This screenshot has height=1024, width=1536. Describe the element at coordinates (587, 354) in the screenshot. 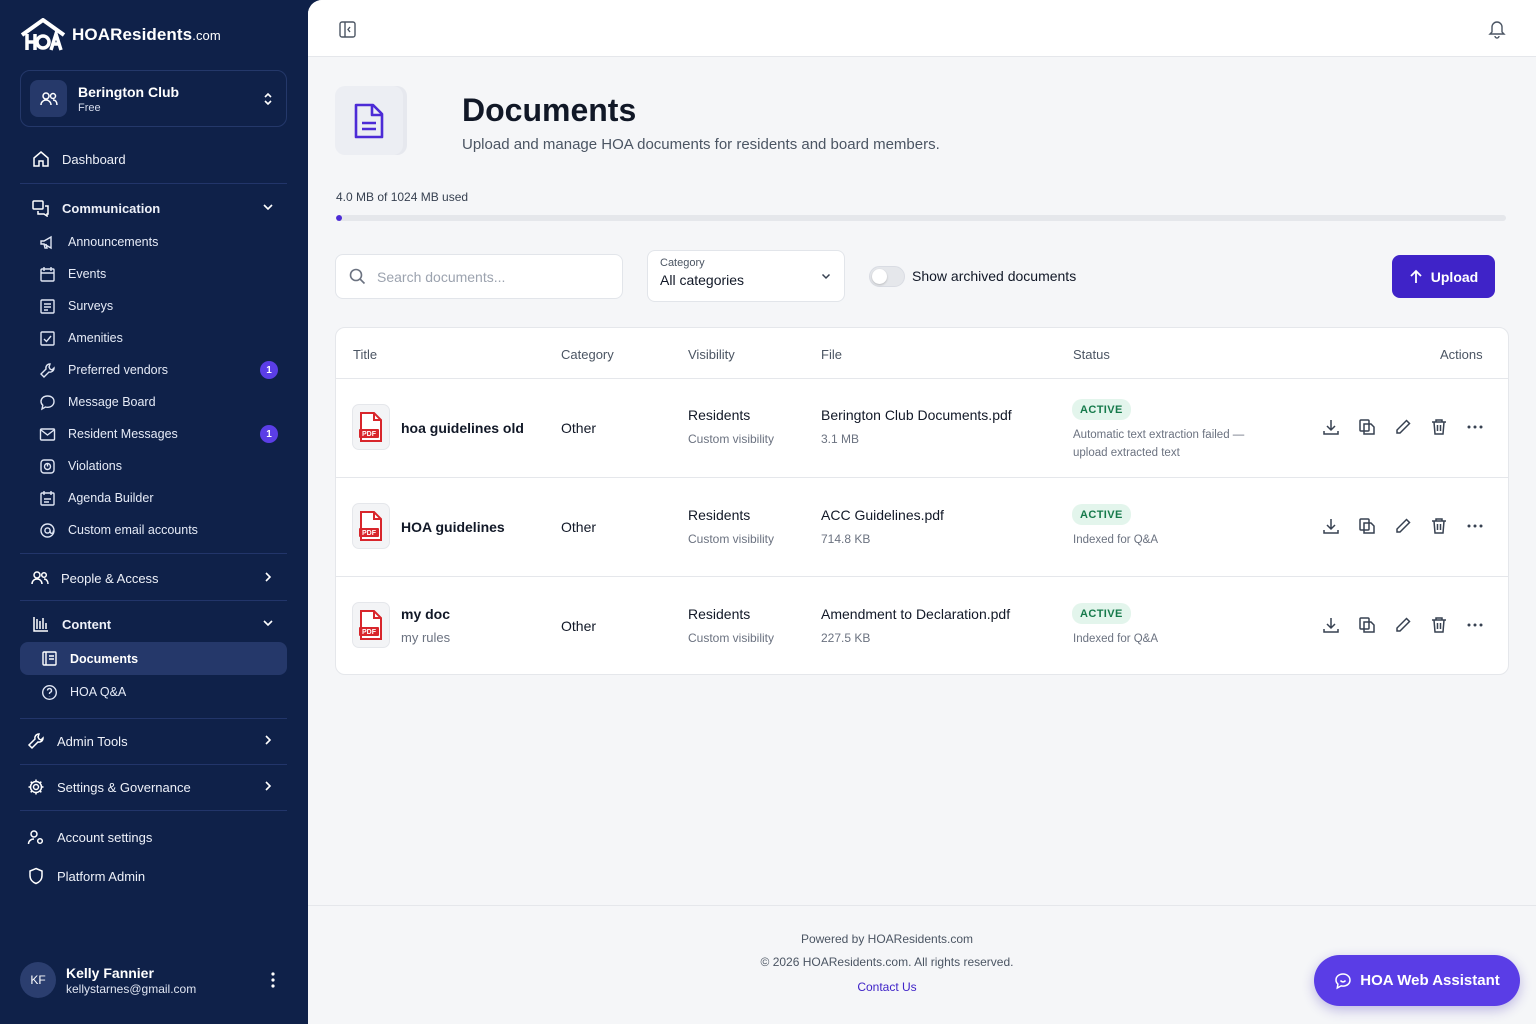

I see `column-header-category: Category` at that location.